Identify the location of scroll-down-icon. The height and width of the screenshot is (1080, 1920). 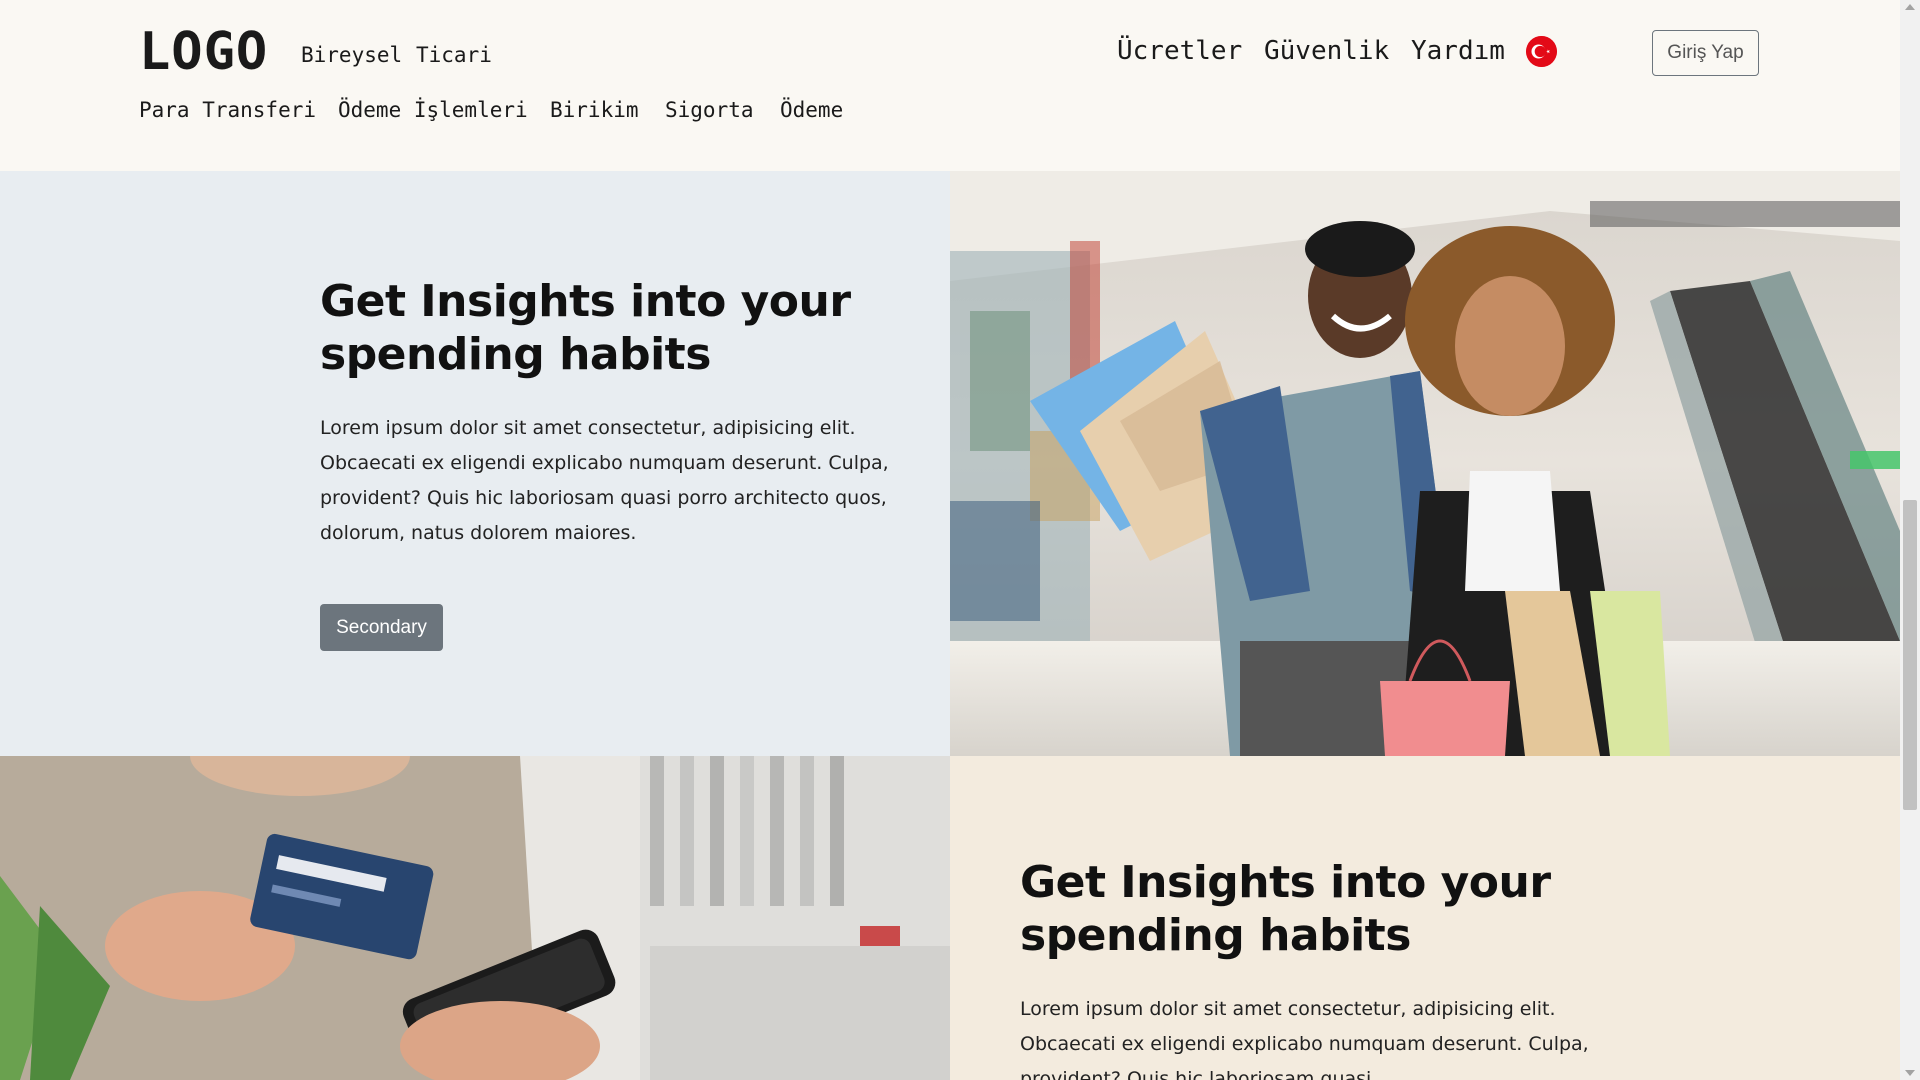
(1910, 1073).